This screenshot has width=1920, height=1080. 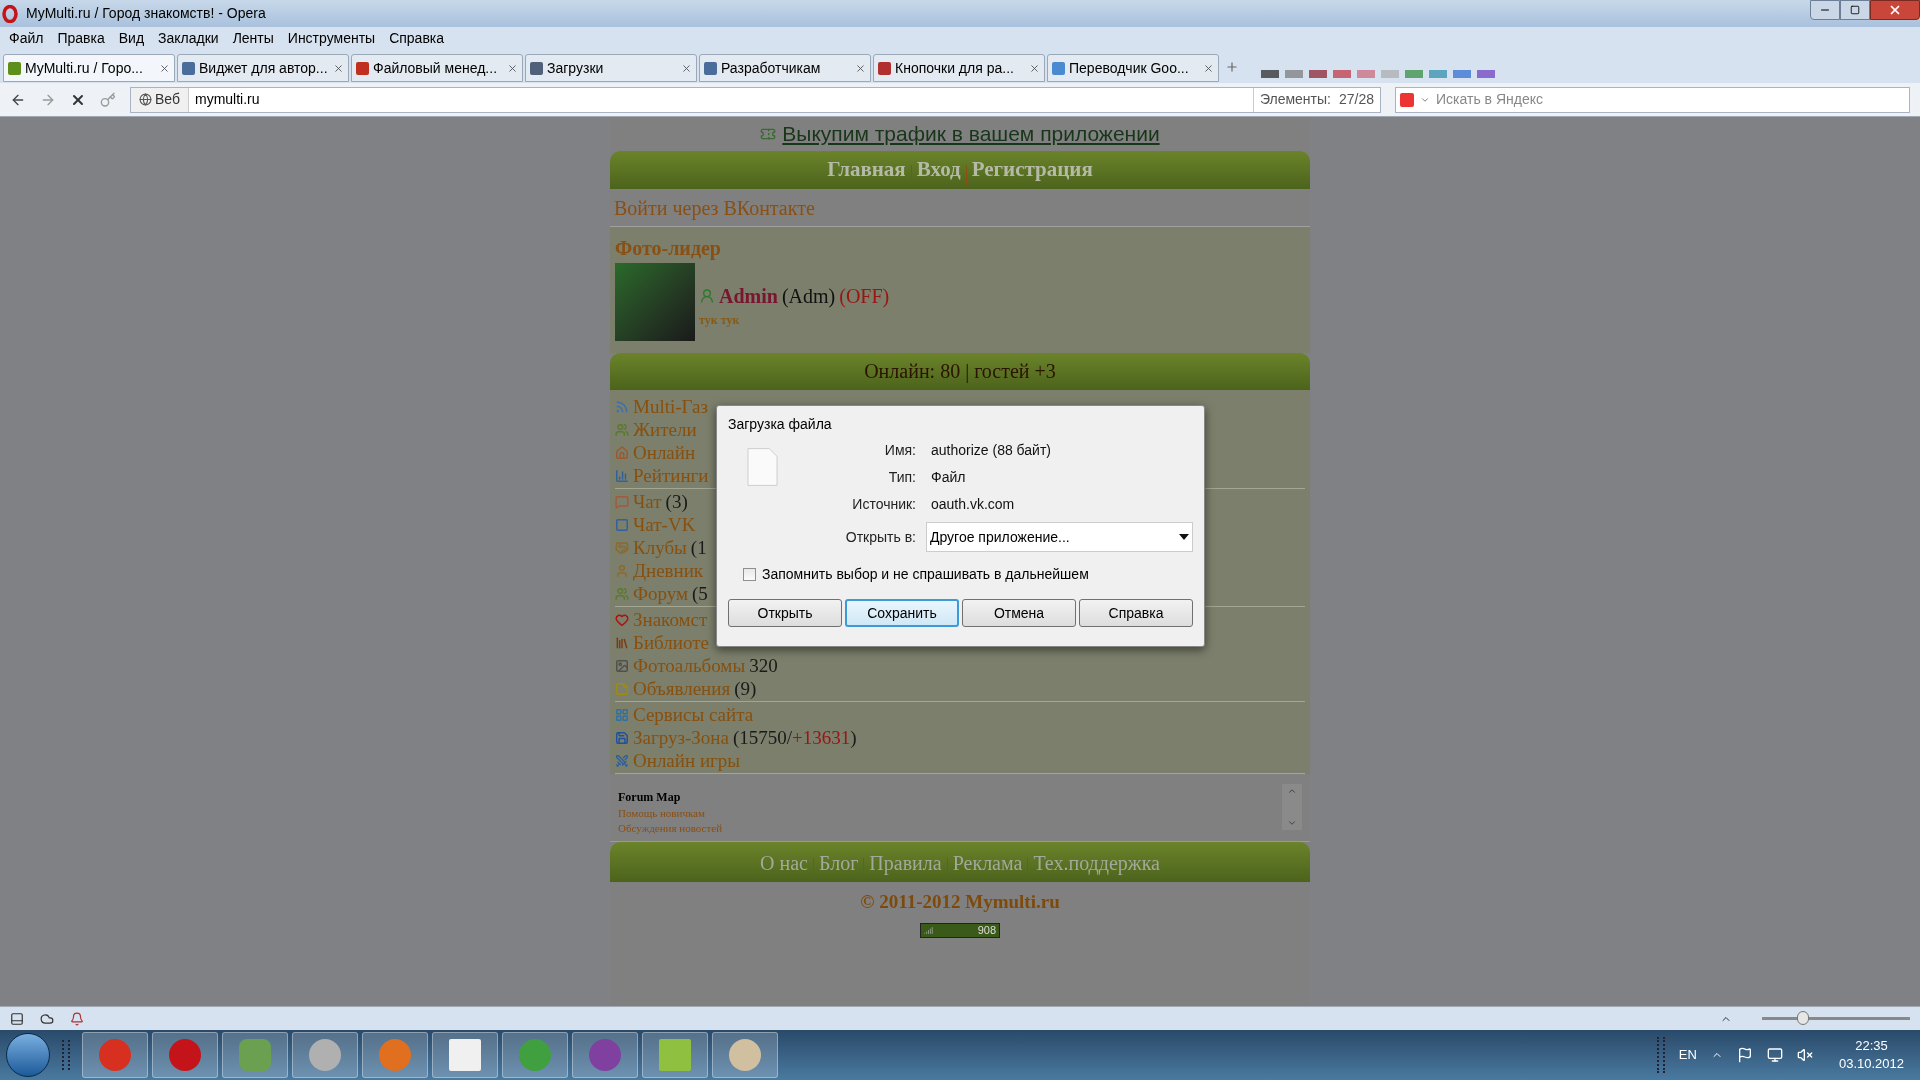 I want to click on elements-counter: Элементы: 27/28, so click(x=1316, y=99).